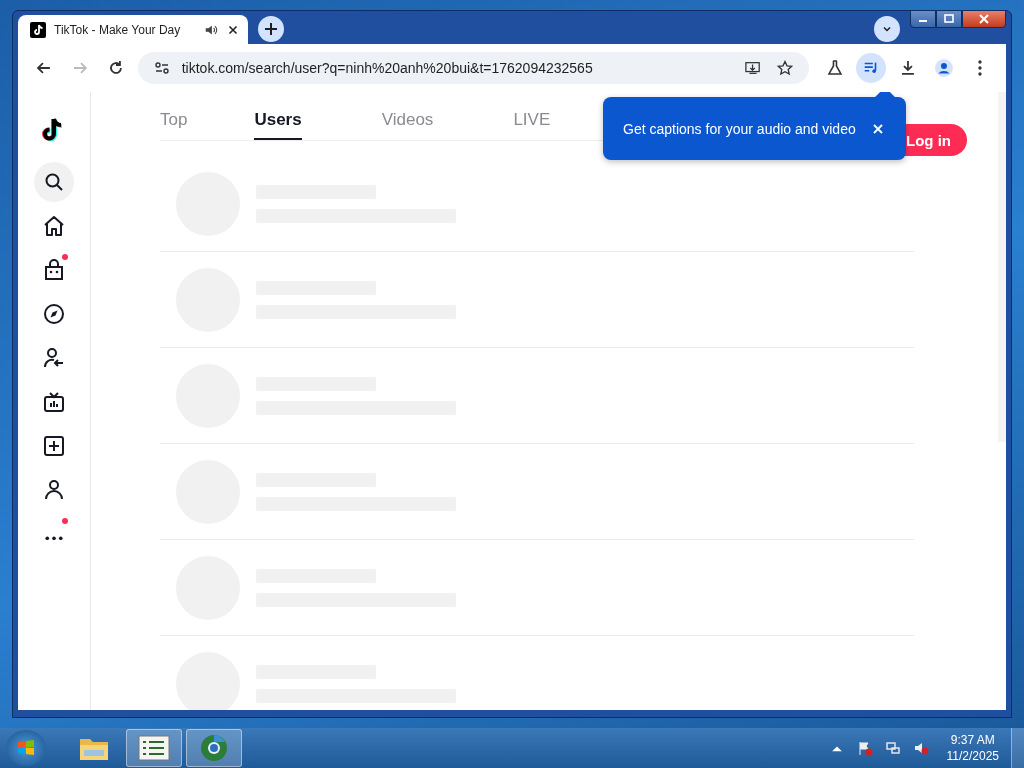 This screenshot has width=1024, height=768. What do you see at coordinates (407, 116) in the screenshot?
I see `search-tab: Videos` at bounding box center [407, 116].